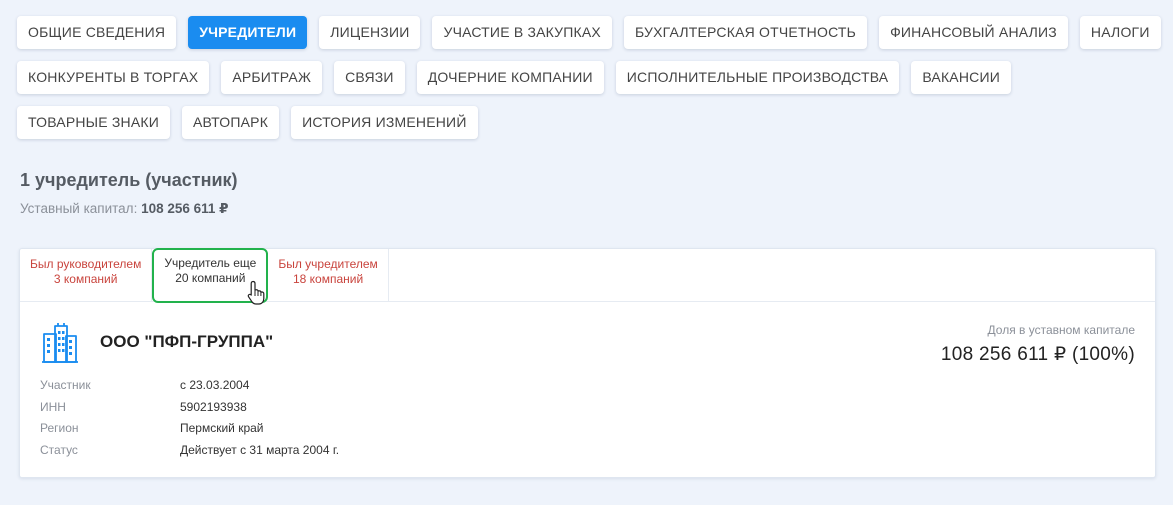 This screenshot has height=505, width=1173. I want to click on subtab-was-director: Был руководителем 3 компаний, so click(86, 275).